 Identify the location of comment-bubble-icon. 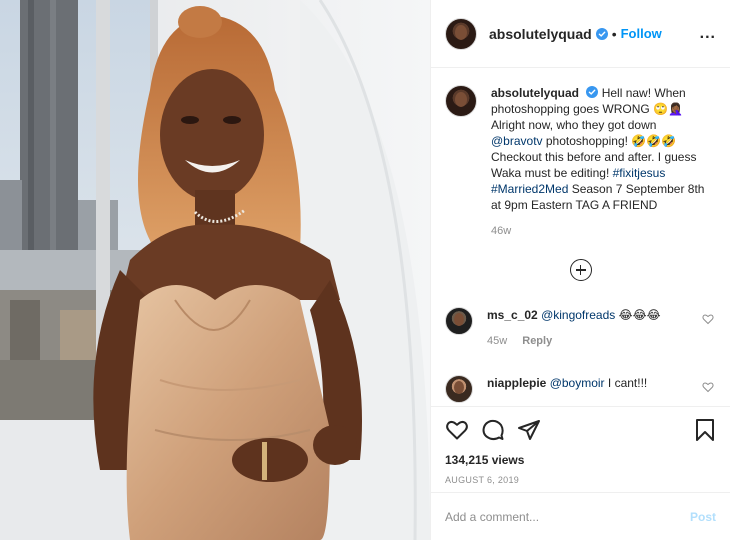
(493, 430).